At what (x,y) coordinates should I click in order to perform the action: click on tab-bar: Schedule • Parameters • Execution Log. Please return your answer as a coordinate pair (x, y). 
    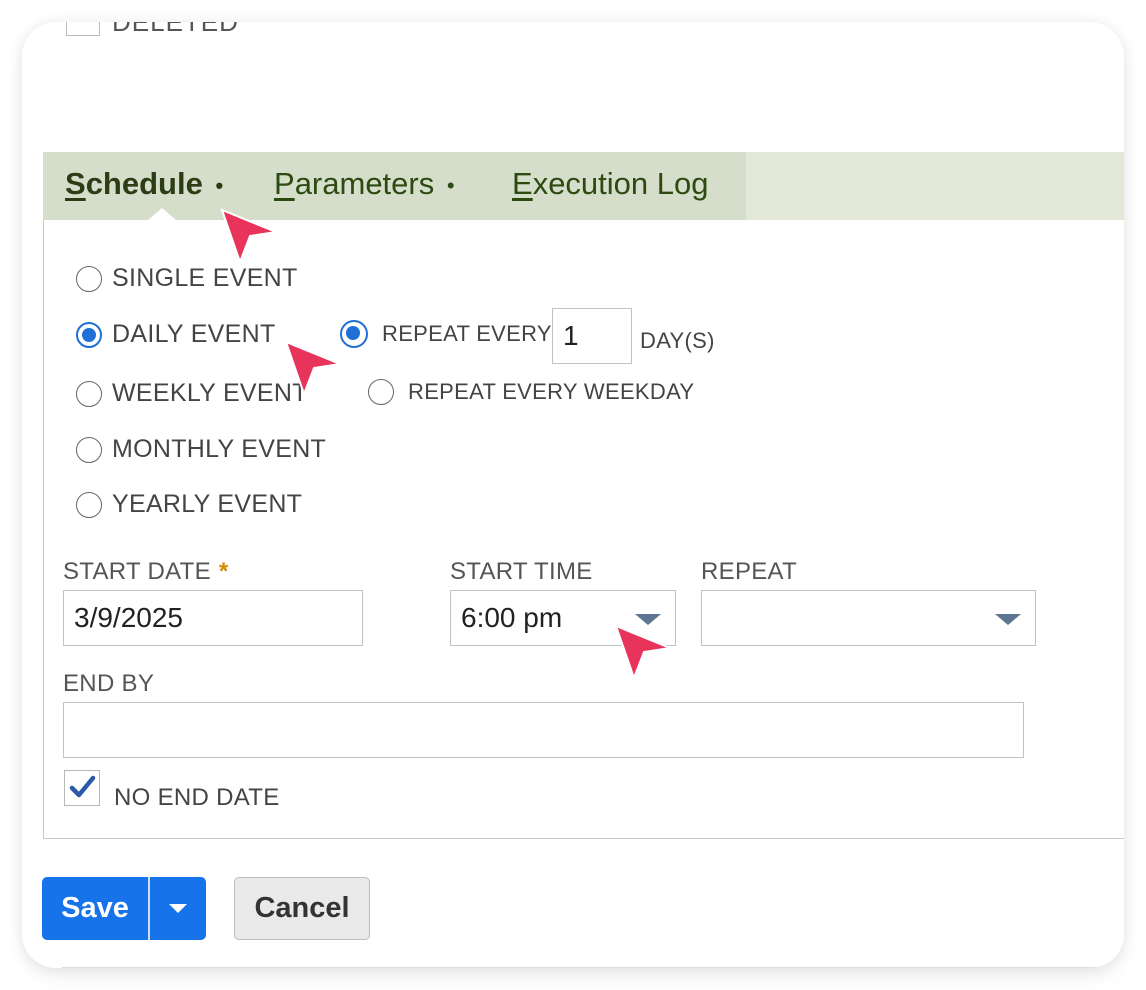
    Looking at the image, I should click on (583, 186).